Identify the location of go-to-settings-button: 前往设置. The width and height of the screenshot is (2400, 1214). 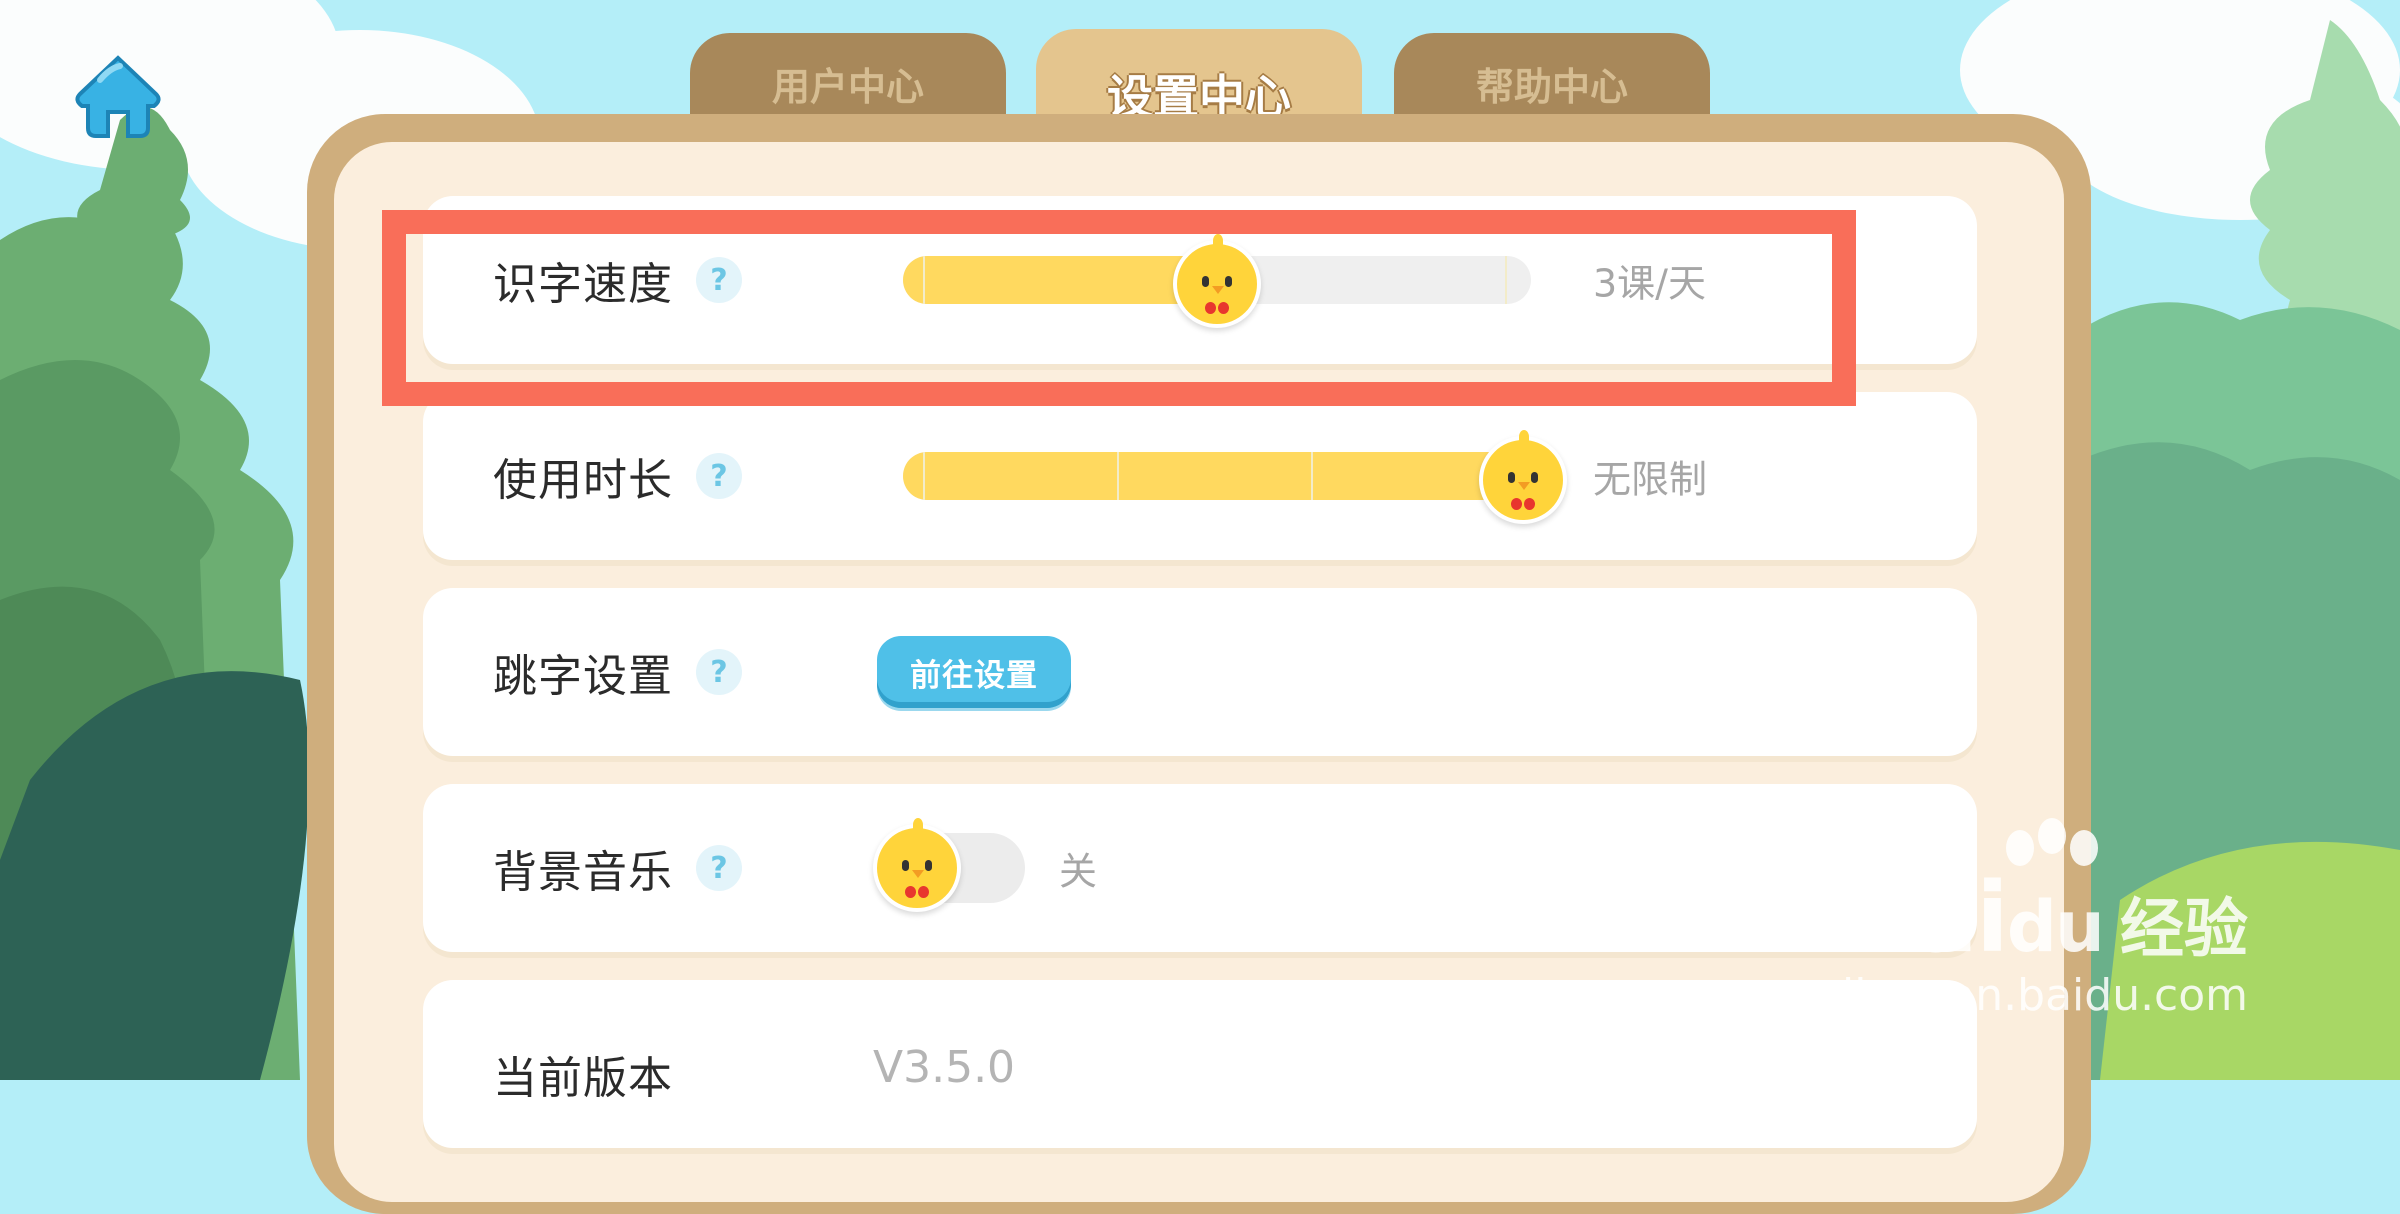
(974, 672).